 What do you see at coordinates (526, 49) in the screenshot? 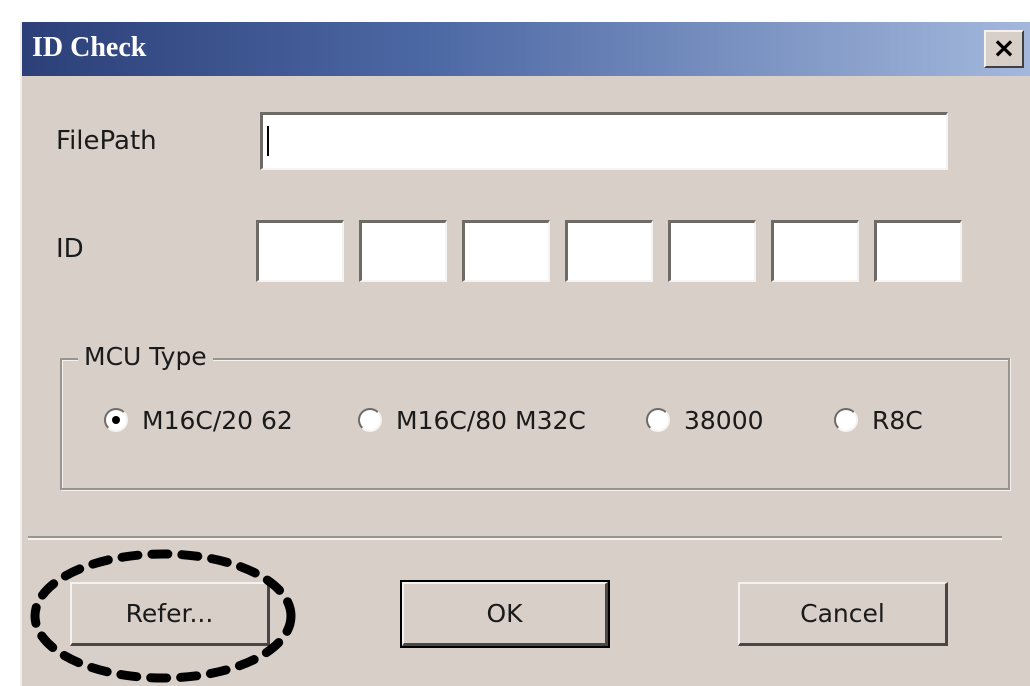
I see `title-bar: ID Check ×` at bounding box center [526, 49].